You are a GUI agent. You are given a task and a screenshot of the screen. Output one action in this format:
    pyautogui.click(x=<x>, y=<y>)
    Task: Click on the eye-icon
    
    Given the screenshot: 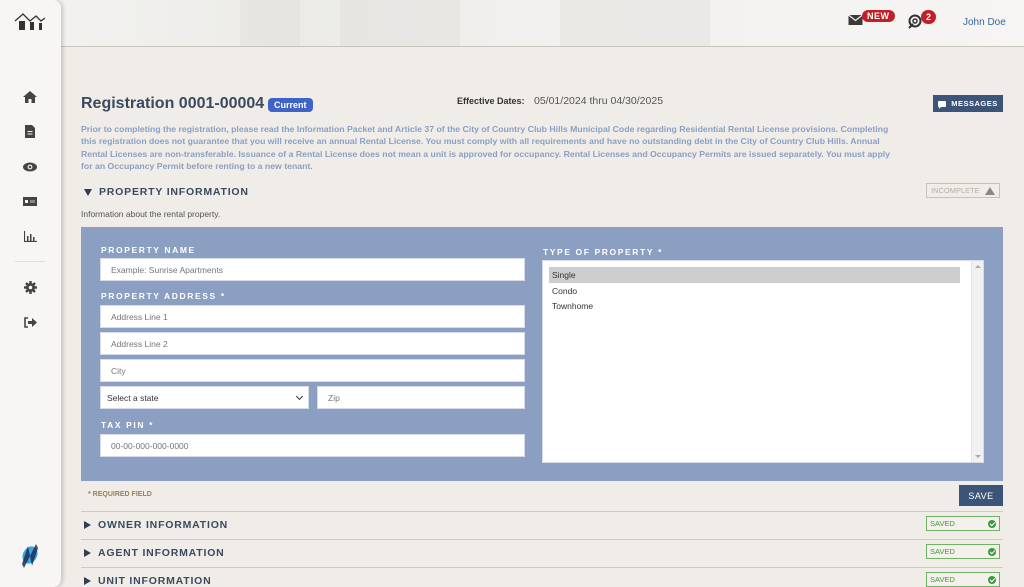 What is the action you would take?
    pyautogui.click(x=30, y=167)
    